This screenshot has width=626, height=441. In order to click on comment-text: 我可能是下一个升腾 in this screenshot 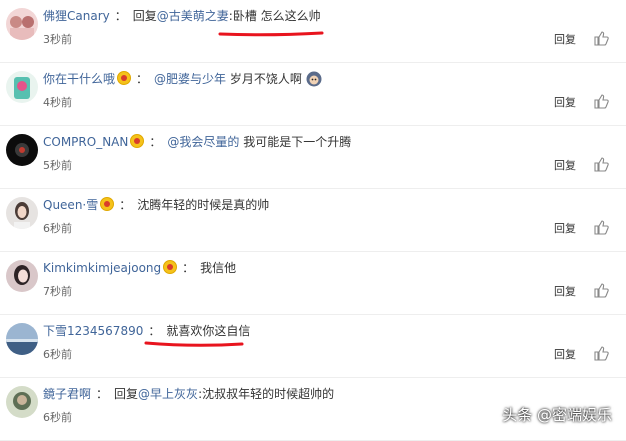, I will do `click(297, 142)`.